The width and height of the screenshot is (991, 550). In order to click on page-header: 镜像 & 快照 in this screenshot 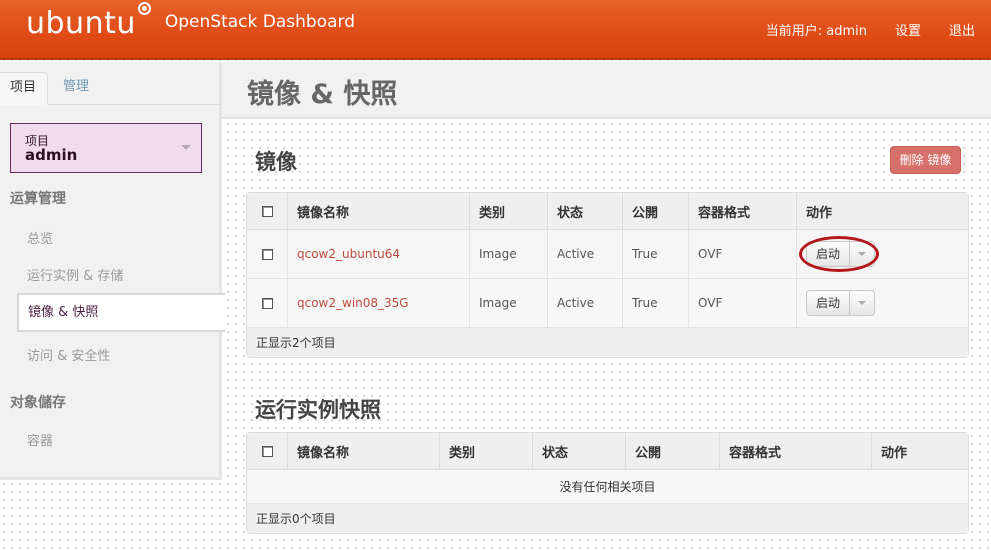, I will do `click(606, 90)`.